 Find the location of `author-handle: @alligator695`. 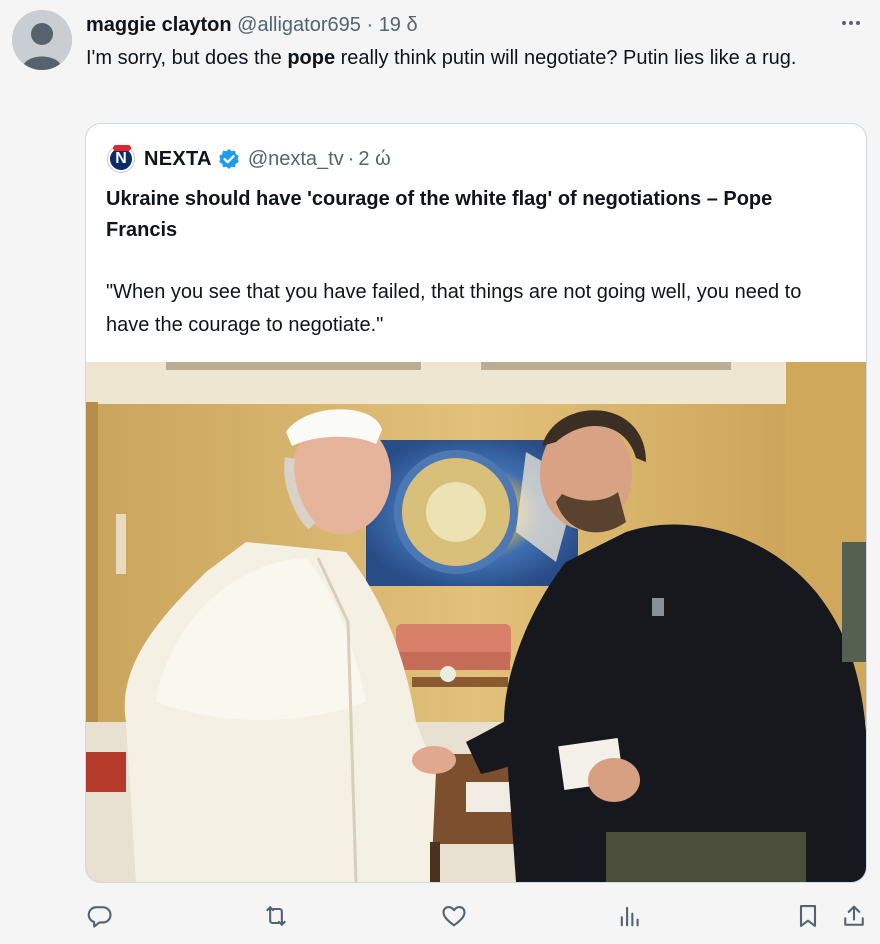

author-handle: @alligator695 is located at coordinates (299, 25).